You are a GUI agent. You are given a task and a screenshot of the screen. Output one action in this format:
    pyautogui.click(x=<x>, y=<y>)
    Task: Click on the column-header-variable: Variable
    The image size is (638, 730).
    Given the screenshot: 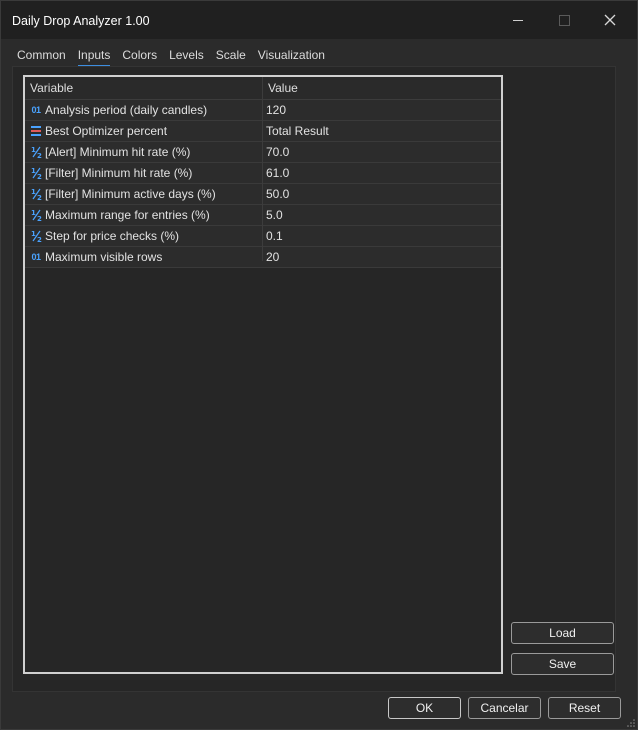 What is the action you would take?
    pyautogui.click(x=51, y=88)
    